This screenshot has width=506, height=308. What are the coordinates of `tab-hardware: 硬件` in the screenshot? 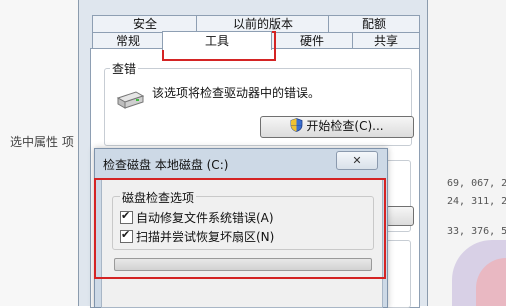 It's located at (312, 40).